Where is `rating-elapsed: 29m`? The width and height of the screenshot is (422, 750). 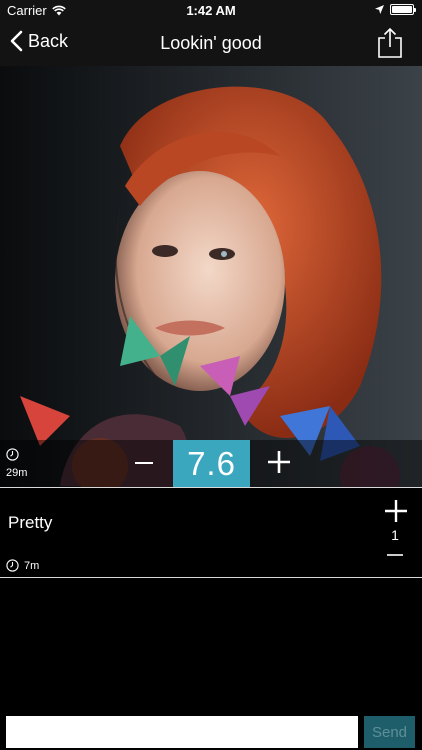
rating-elapsed: 29m is located at coordinates (16, 463).